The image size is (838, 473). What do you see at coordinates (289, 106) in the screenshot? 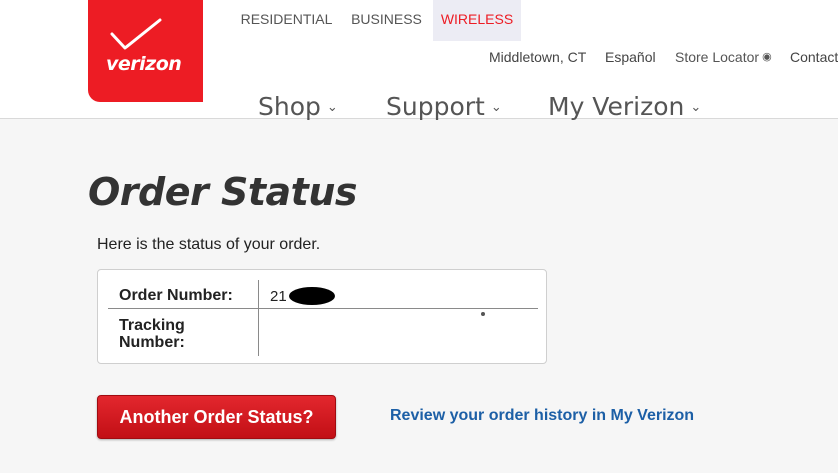
I see `nav-shop-label: Shop` at bounding box center [289, 106].